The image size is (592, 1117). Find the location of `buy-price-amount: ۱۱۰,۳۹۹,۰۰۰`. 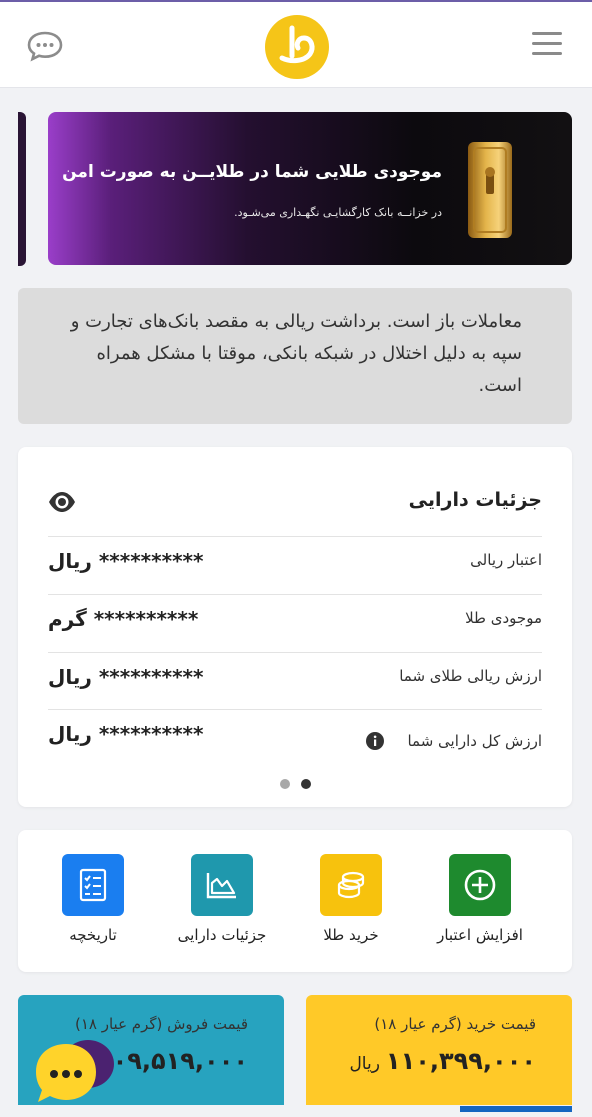

buy-price-amount: ۱۱۰,۳۹۹,۰۰۰ is located at coordinates (460, 1061).